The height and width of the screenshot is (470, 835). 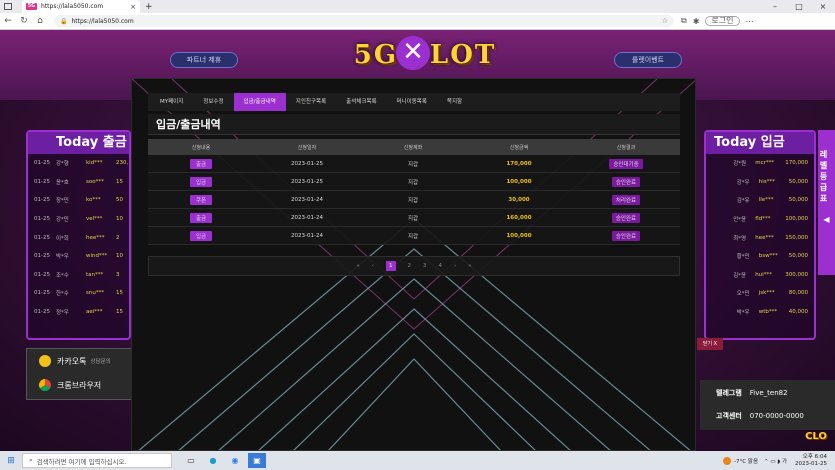 I want to click on withdraw-row: 01-25 이*희 hee*** 2, so click(x=78, y=237).